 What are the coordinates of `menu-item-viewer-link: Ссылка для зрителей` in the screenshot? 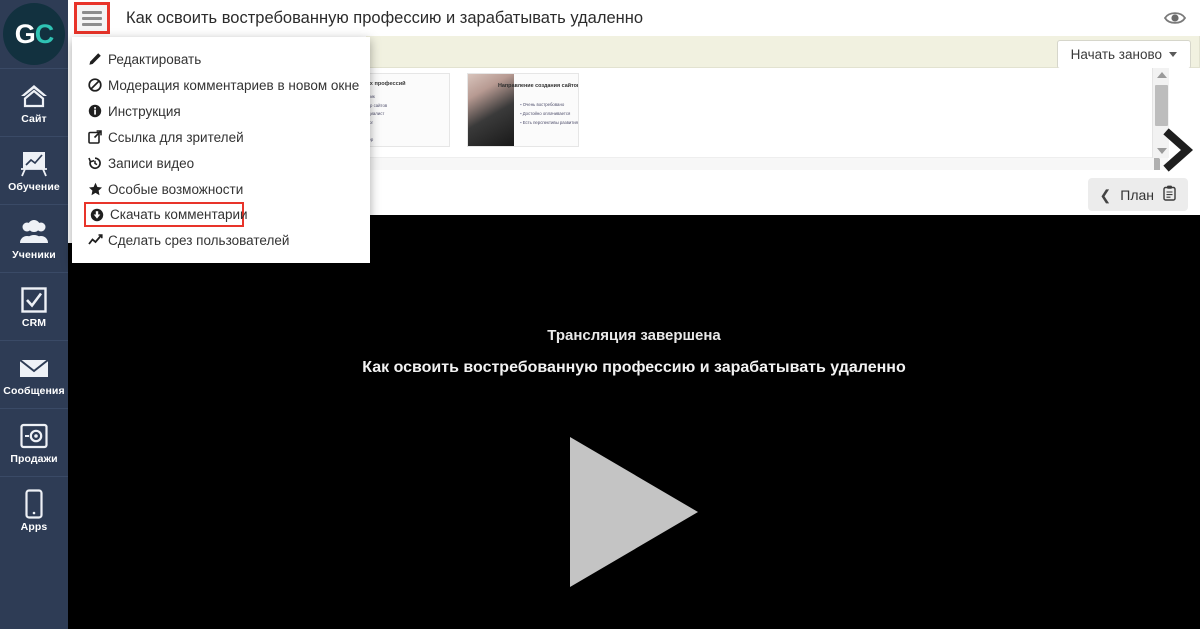 It's located at (221, 137).